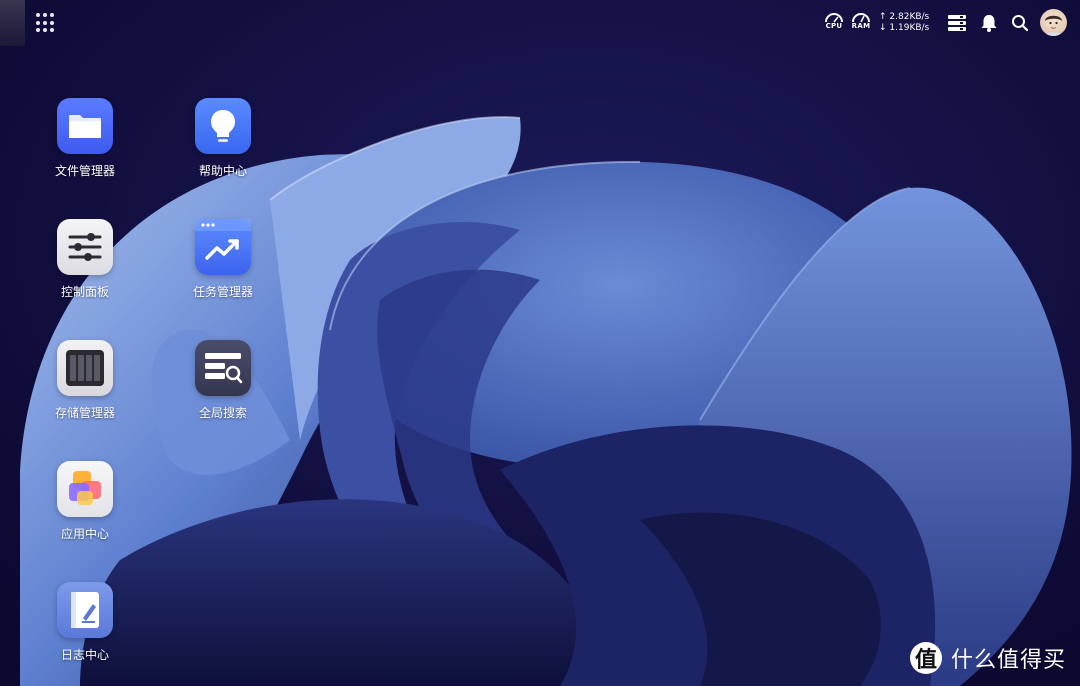  Describe the element at coordinates (222, 292) in the screenshot. I see `app-label: 任务管理器` at that location.